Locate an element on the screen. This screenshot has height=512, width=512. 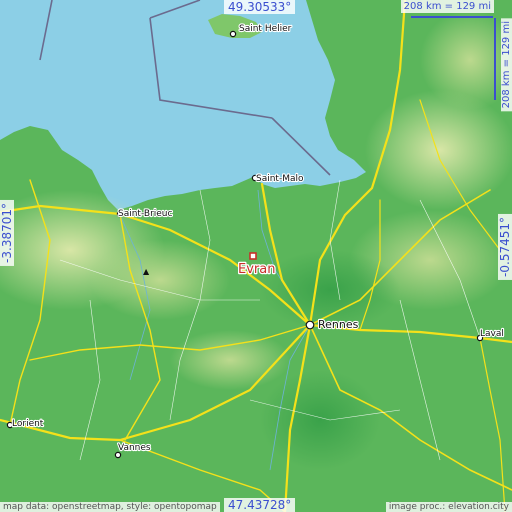
peak-marker-icon: ▲ is located at coordinates (146, 271).